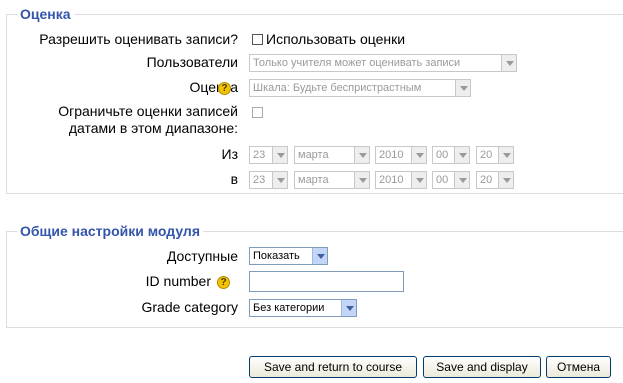  I want to click on to-hour-select: 00, so click(451, 180).